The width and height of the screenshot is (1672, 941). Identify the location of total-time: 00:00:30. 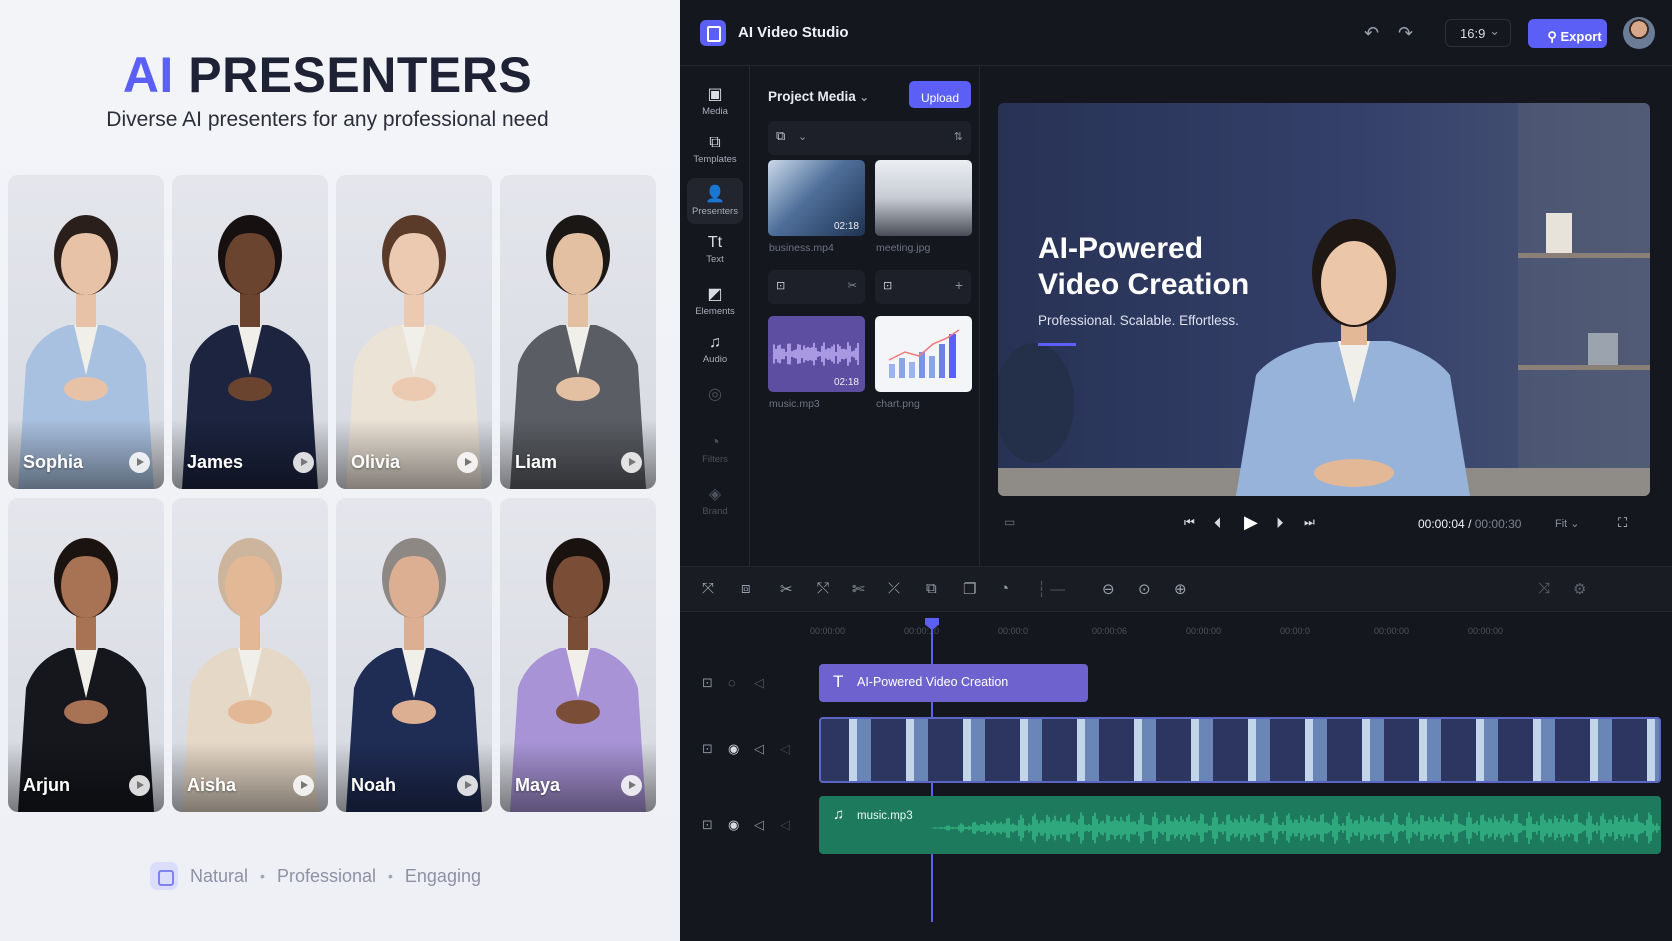
(1498, 524).